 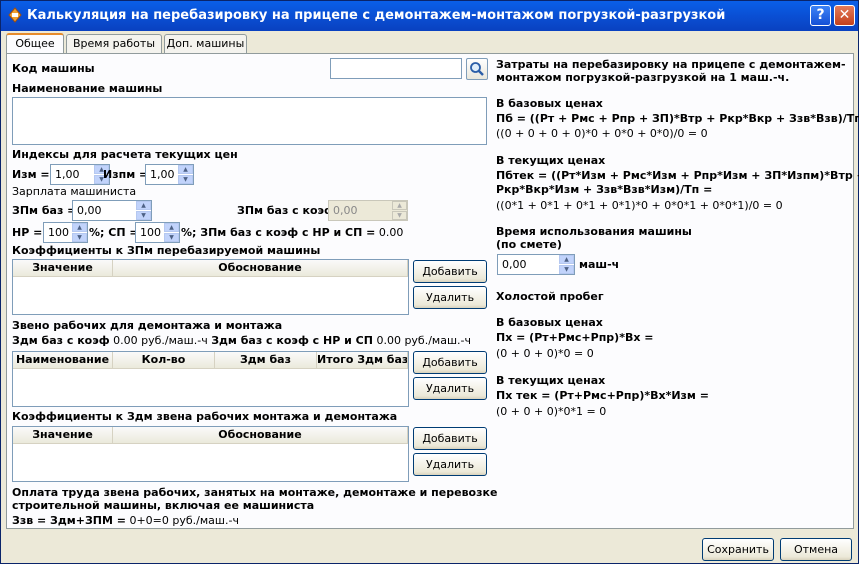 I want to click on usage-label-line1: Время использования машины, so click(x=594, y=231).